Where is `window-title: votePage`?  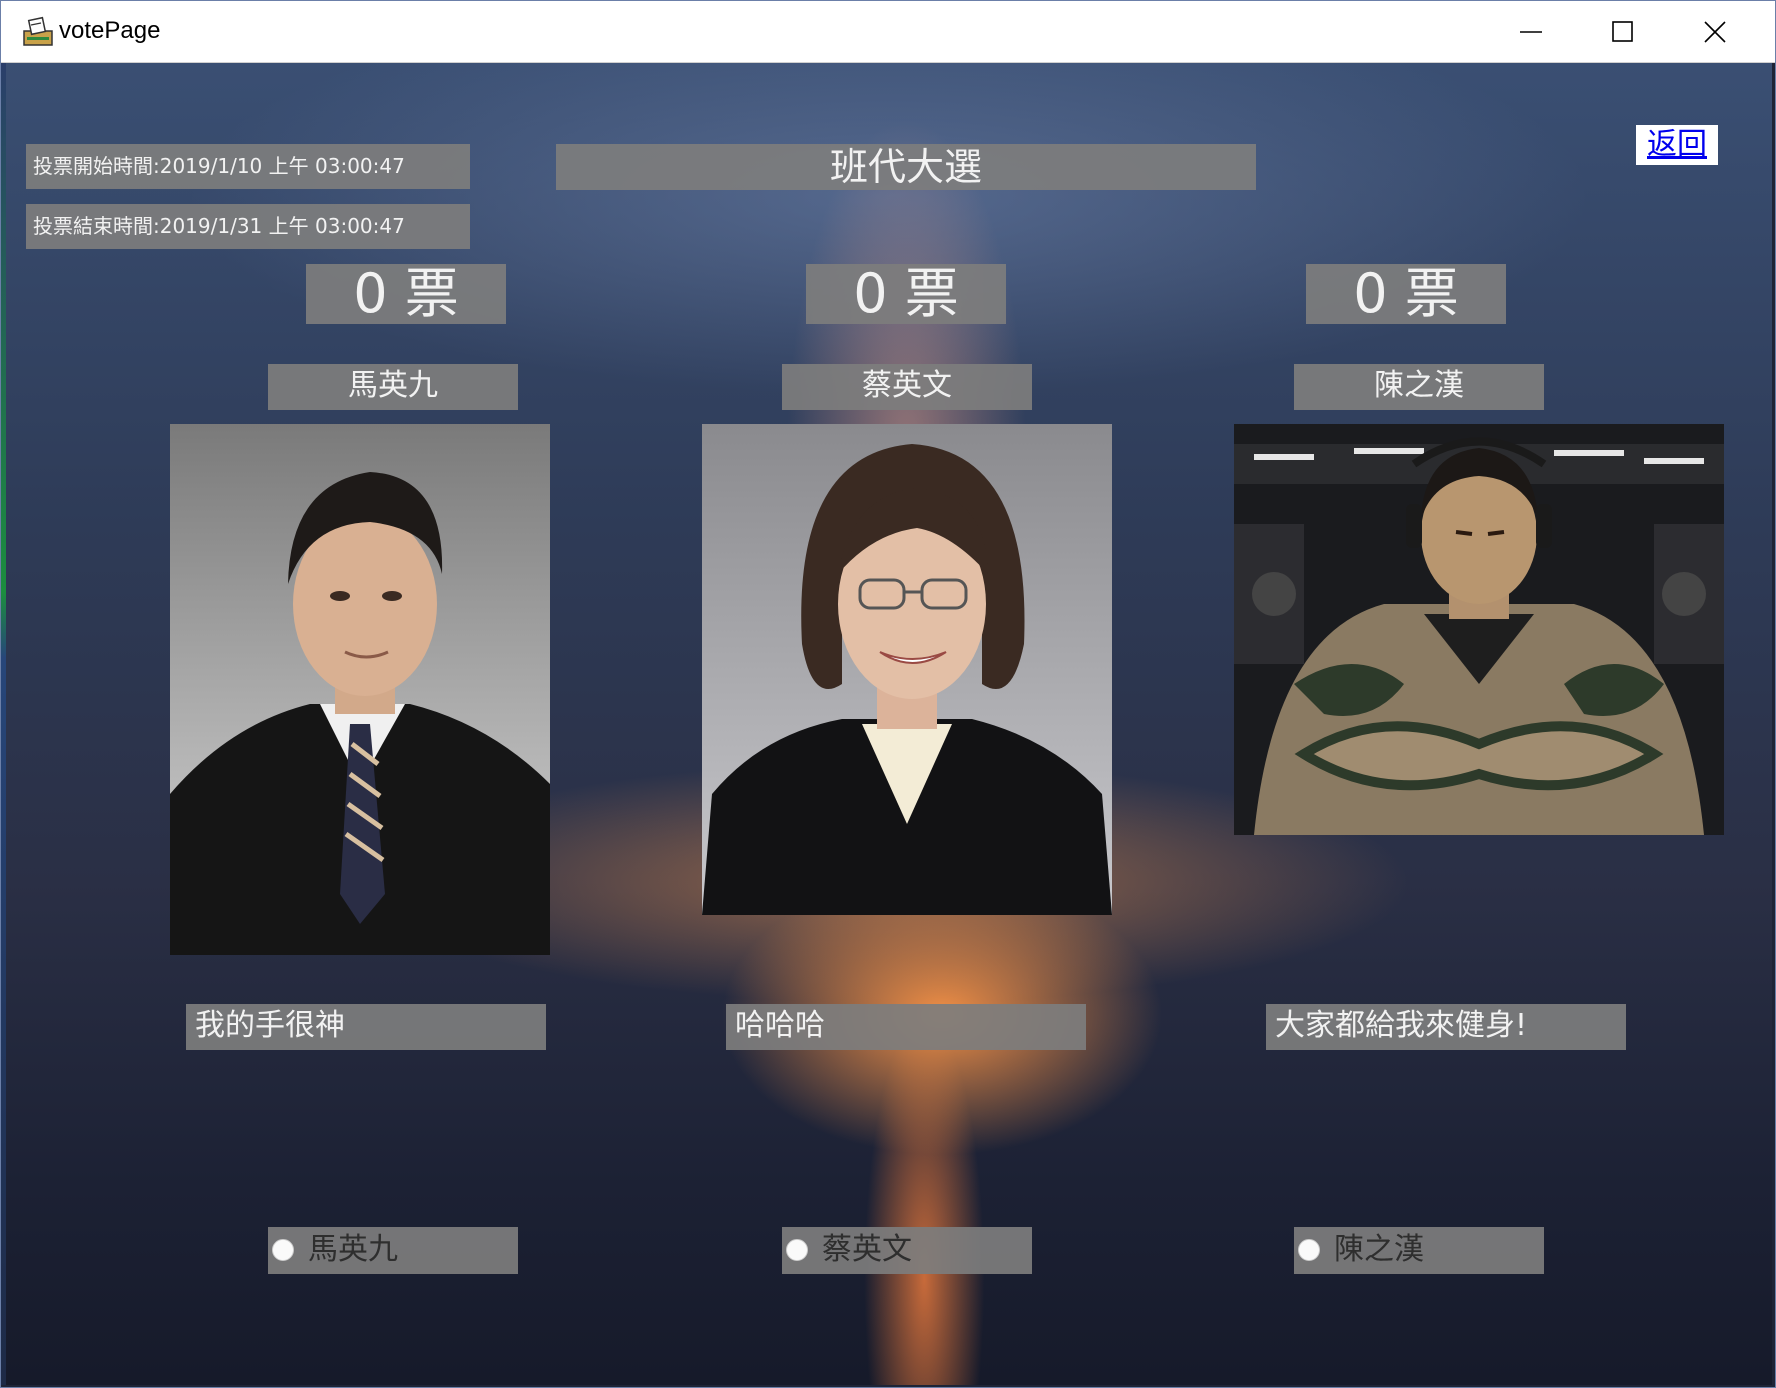
window-title: votePage is located at coordinates (110, 30).